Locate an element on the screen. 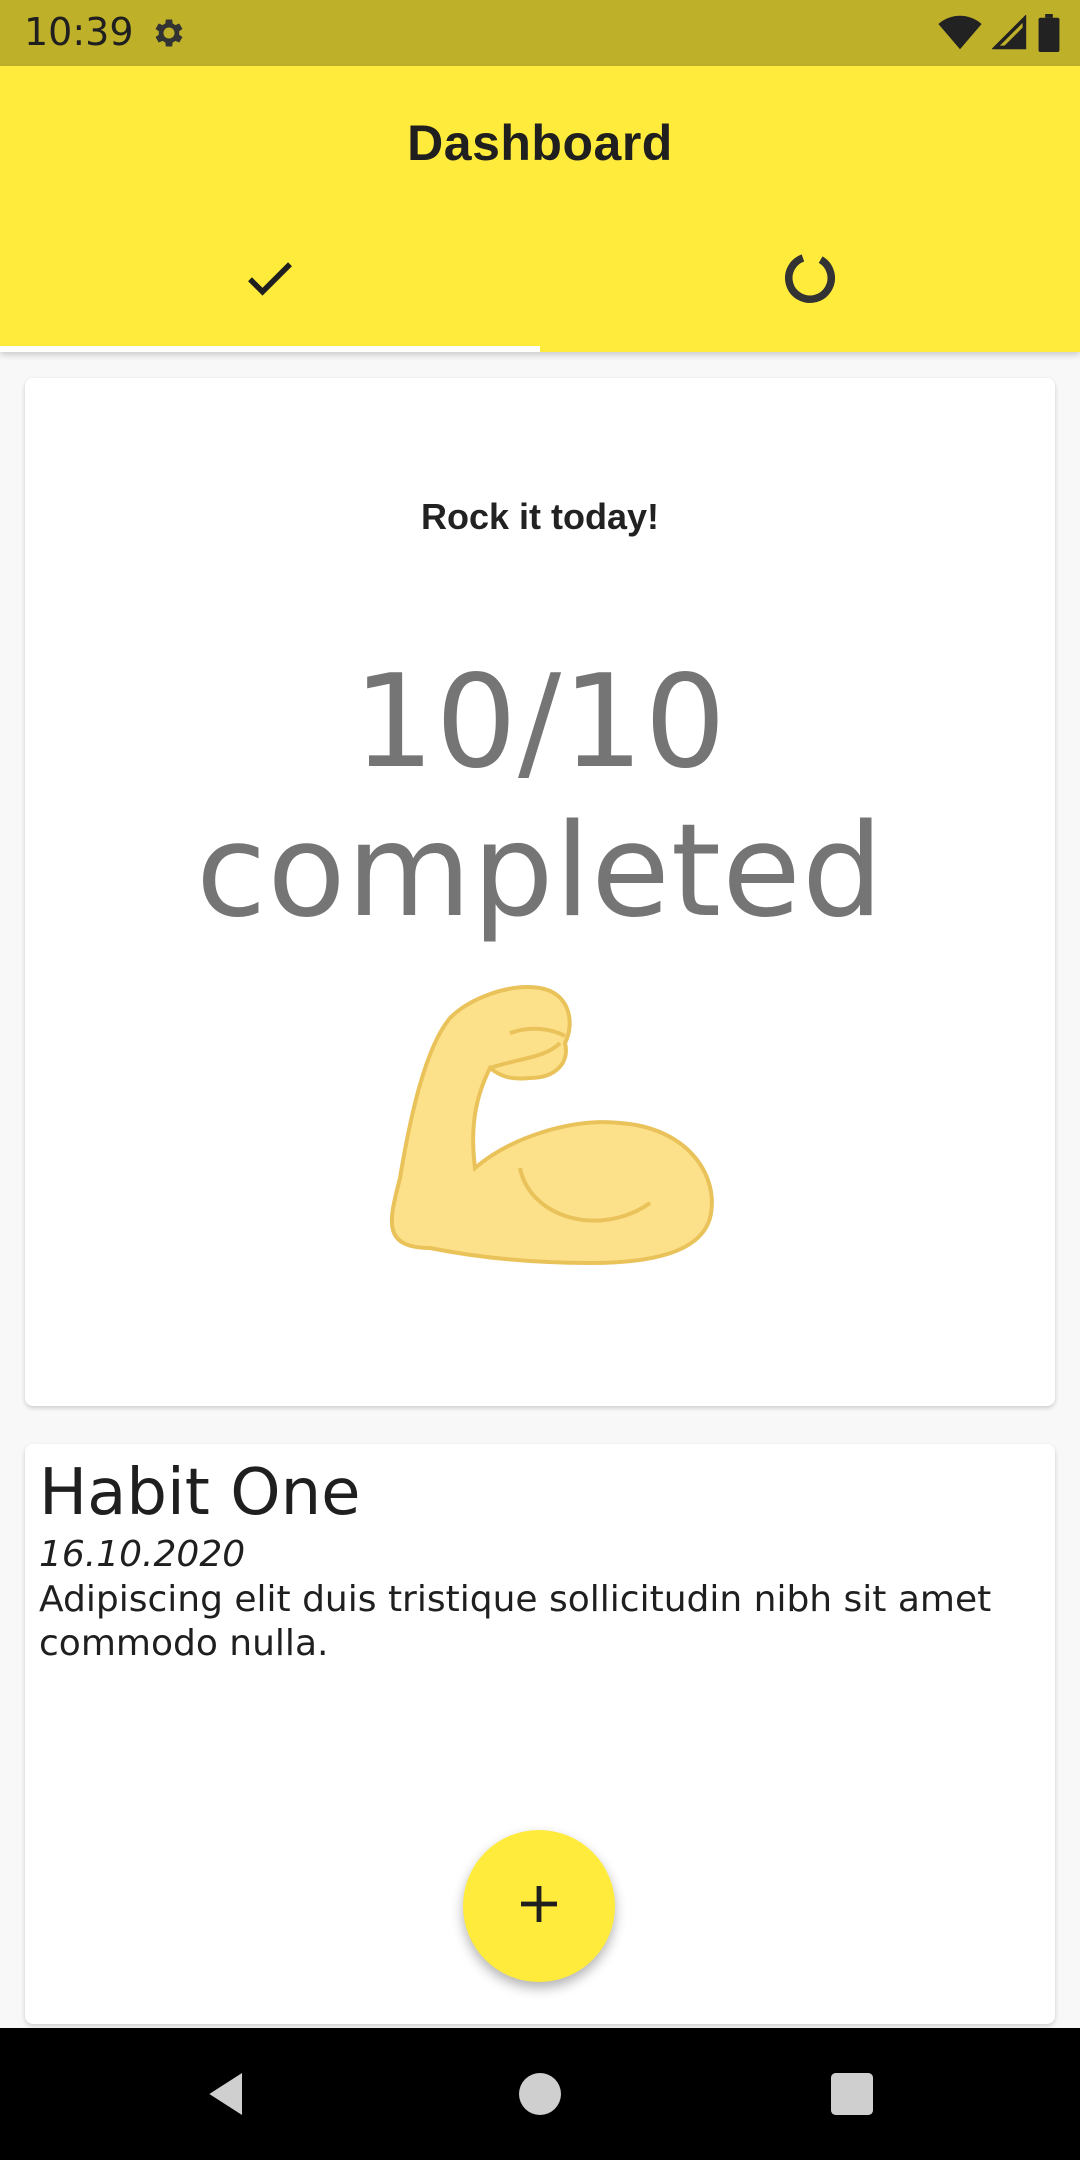  add-habit-button is located at coordinates (539, 1906).